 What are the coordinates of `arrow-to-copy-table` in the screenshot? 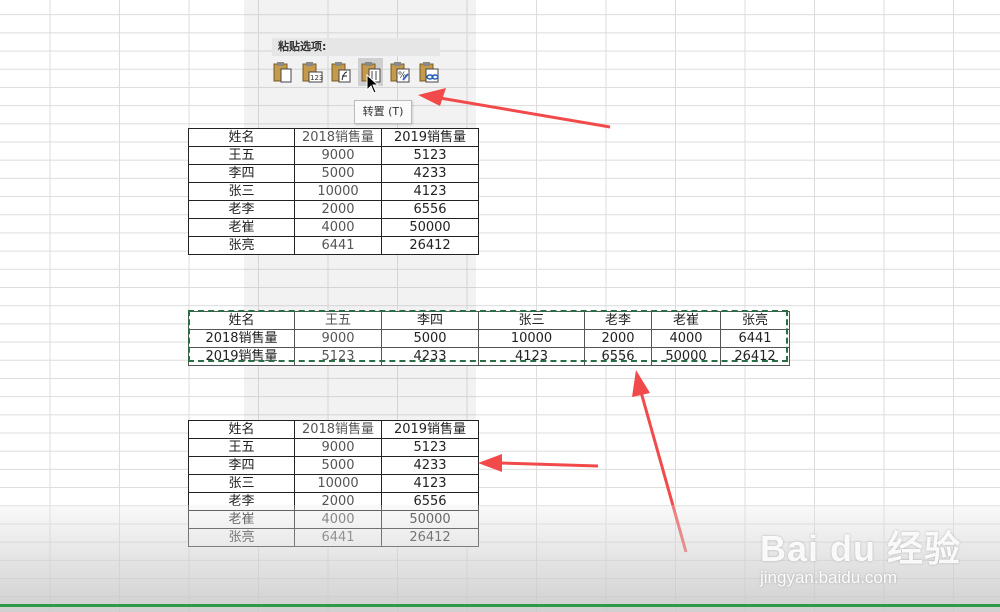 It's located at (538, 463).